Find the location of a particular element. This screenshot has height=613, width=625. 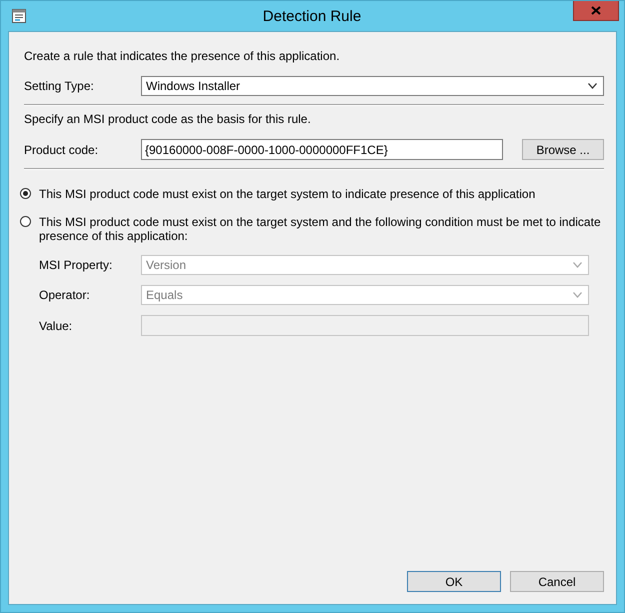

setting-type-label: Setting Type: is located at coordinates (59, 86).